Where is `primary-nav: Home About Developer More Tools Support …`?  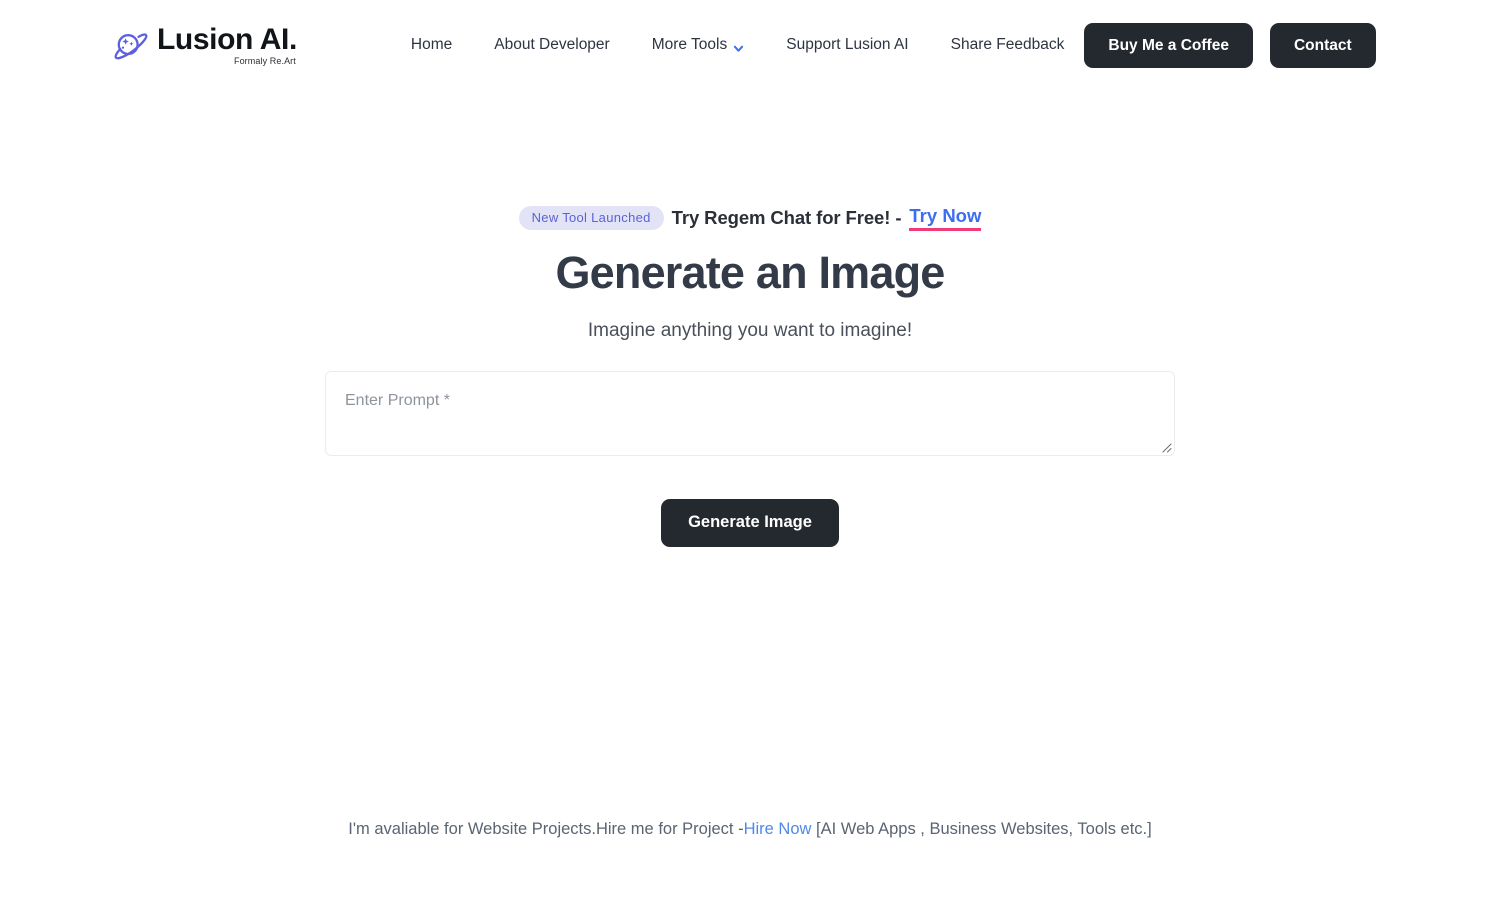 primary-nav: Home About Developer More Tools Support … is located at coordinates (893, 45).